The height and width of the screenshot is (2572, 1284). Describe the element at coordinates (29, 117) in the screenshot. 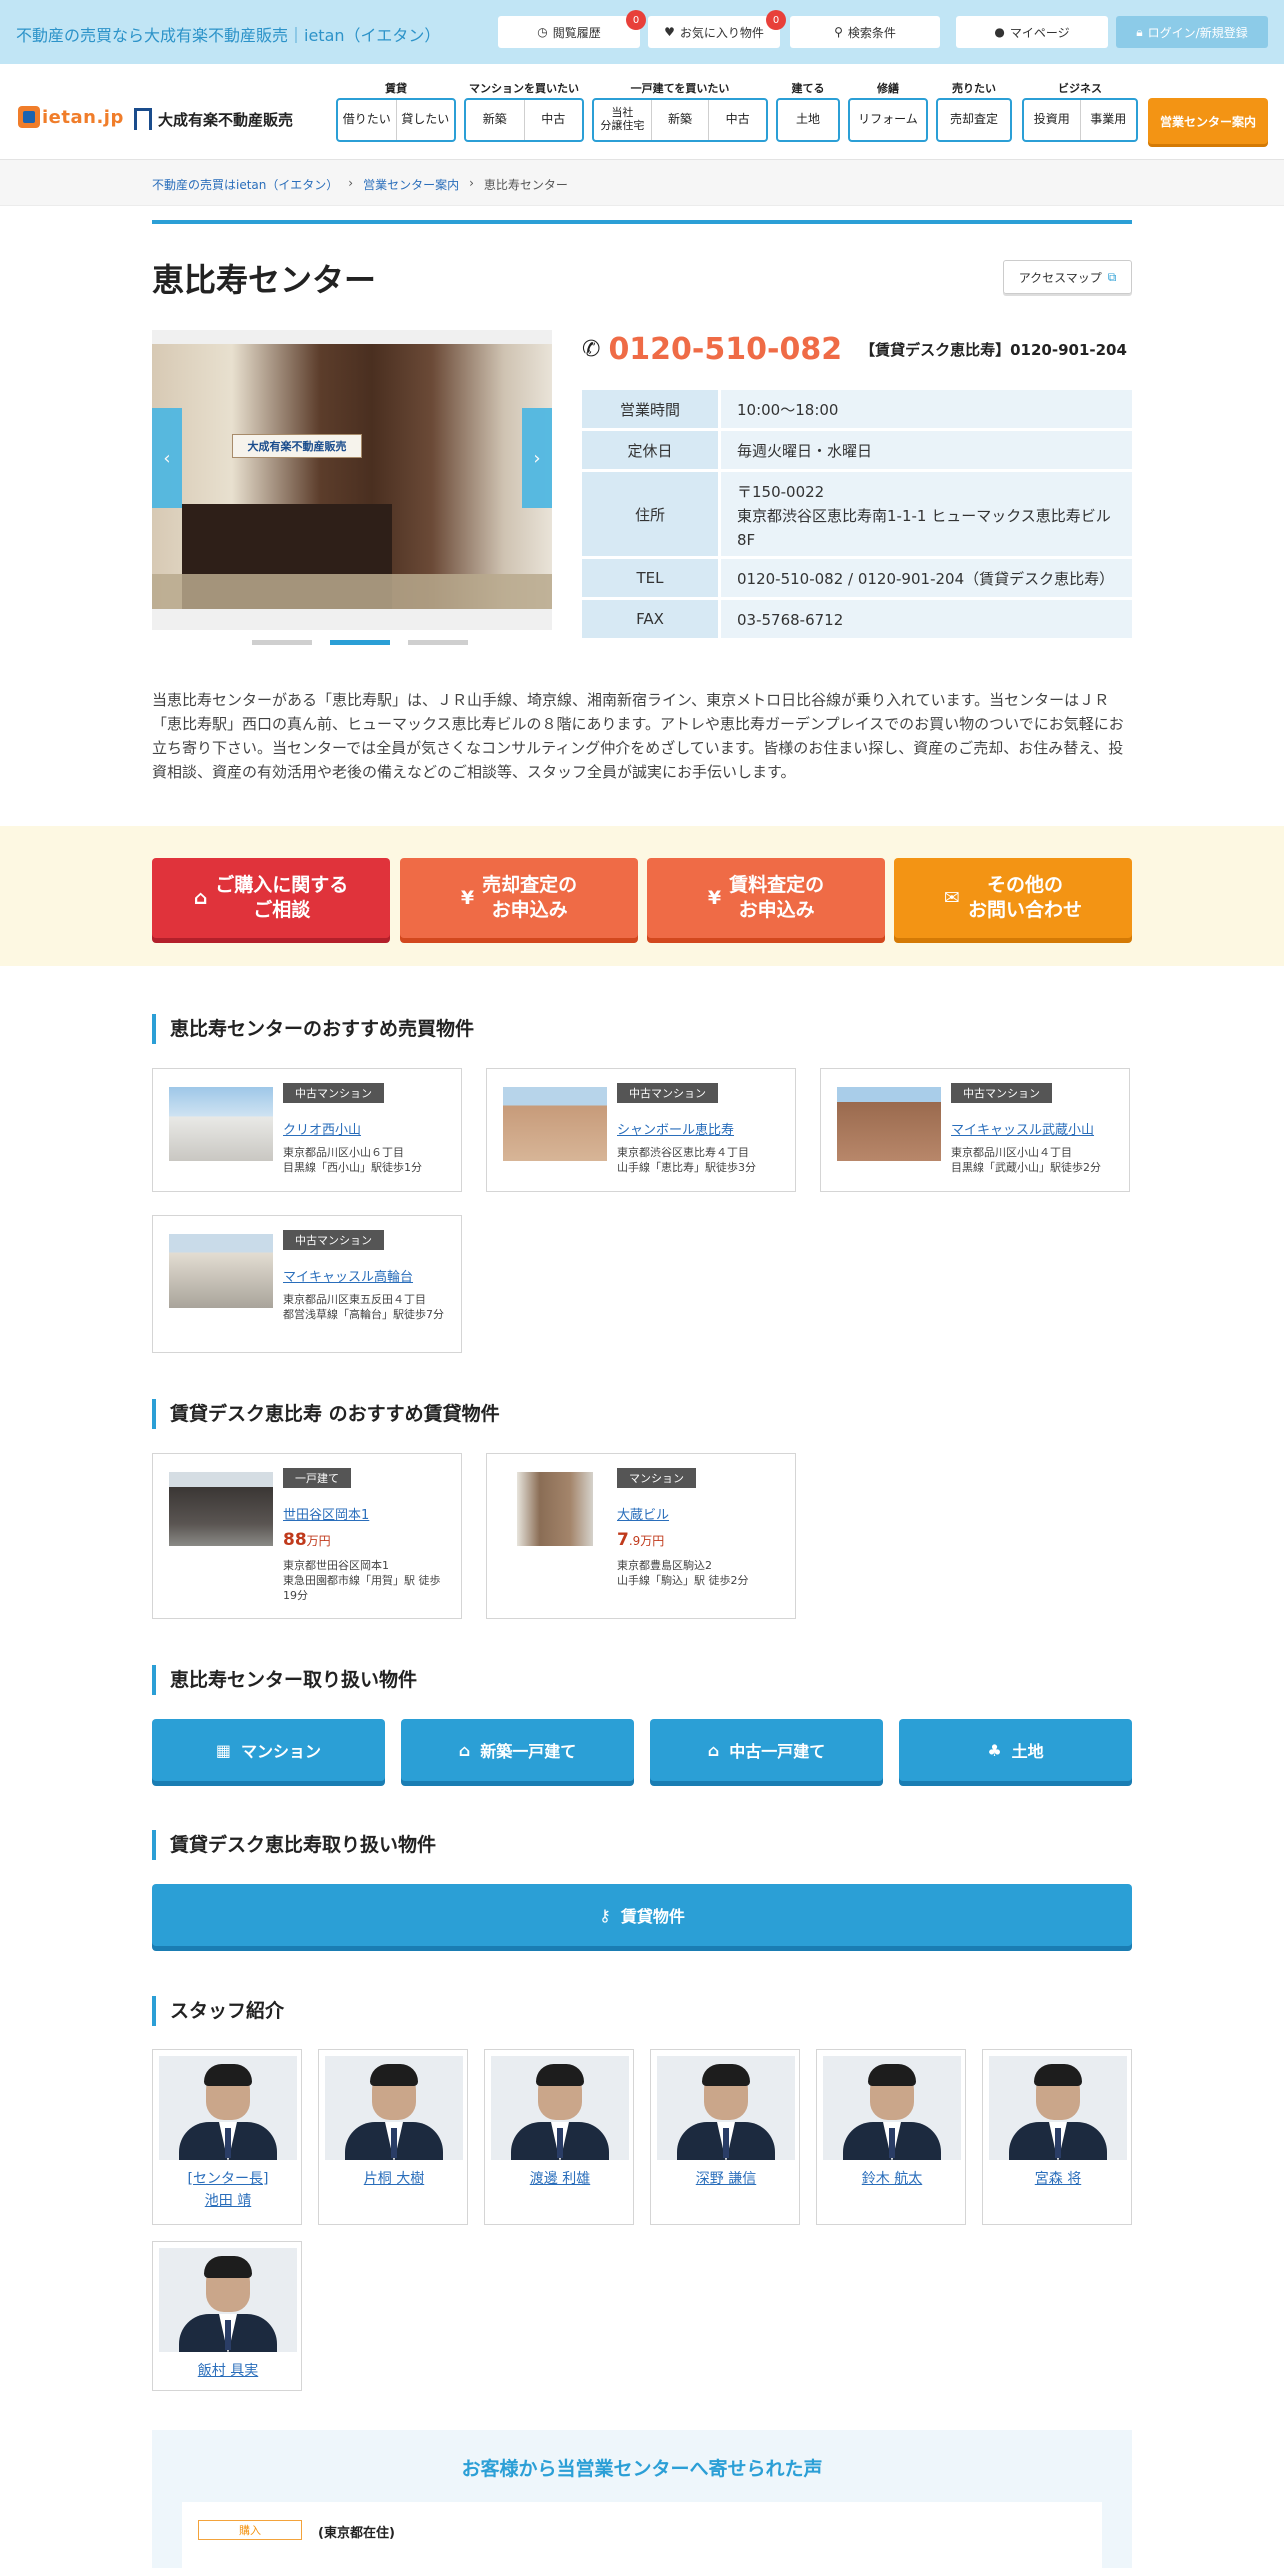

I see `ietan-logo-mark` at that location.